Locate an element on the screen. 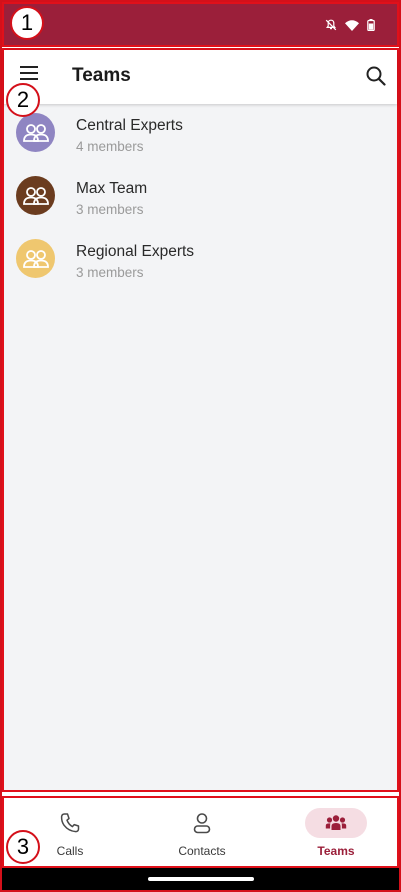  team-name: Regional Experts is located at coordinates (135, 251).